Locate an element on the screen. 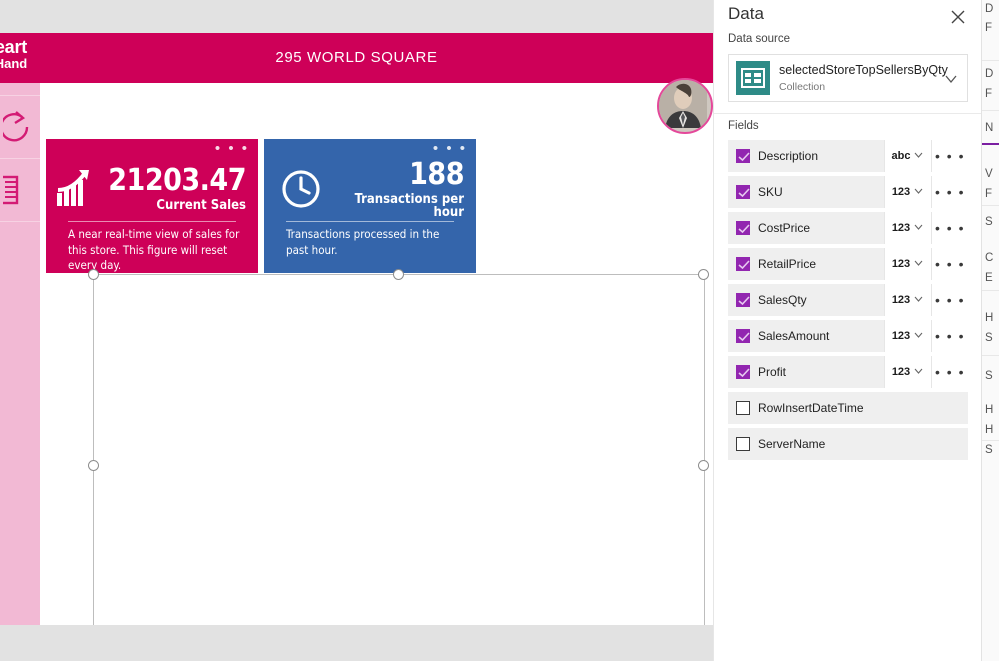 The width and height of the screenshot is (999, 661). field-name: SKU is located at coordinates (770, 192).